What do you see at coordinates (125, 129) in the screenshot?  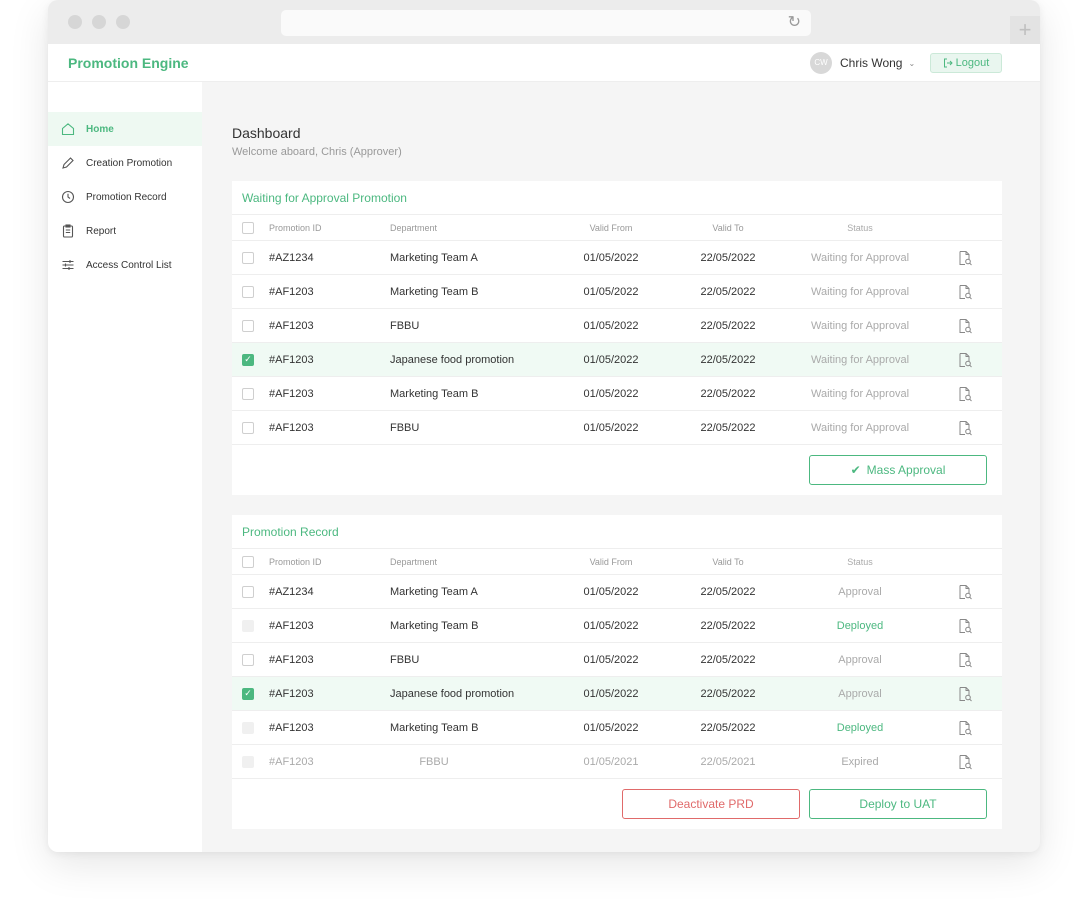 I see `sidebar-item-home: Home` at bounding box center [125, 129].